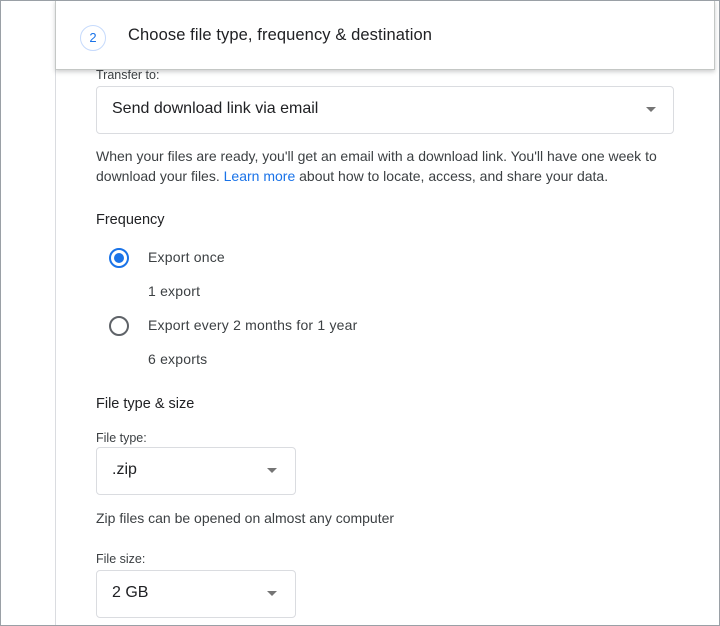 This screenshot has height=626, width=720. Describe the element at coordinates (385, 110) in the screenshot. I see `transfer-to-select: Send download link via email` at that location.